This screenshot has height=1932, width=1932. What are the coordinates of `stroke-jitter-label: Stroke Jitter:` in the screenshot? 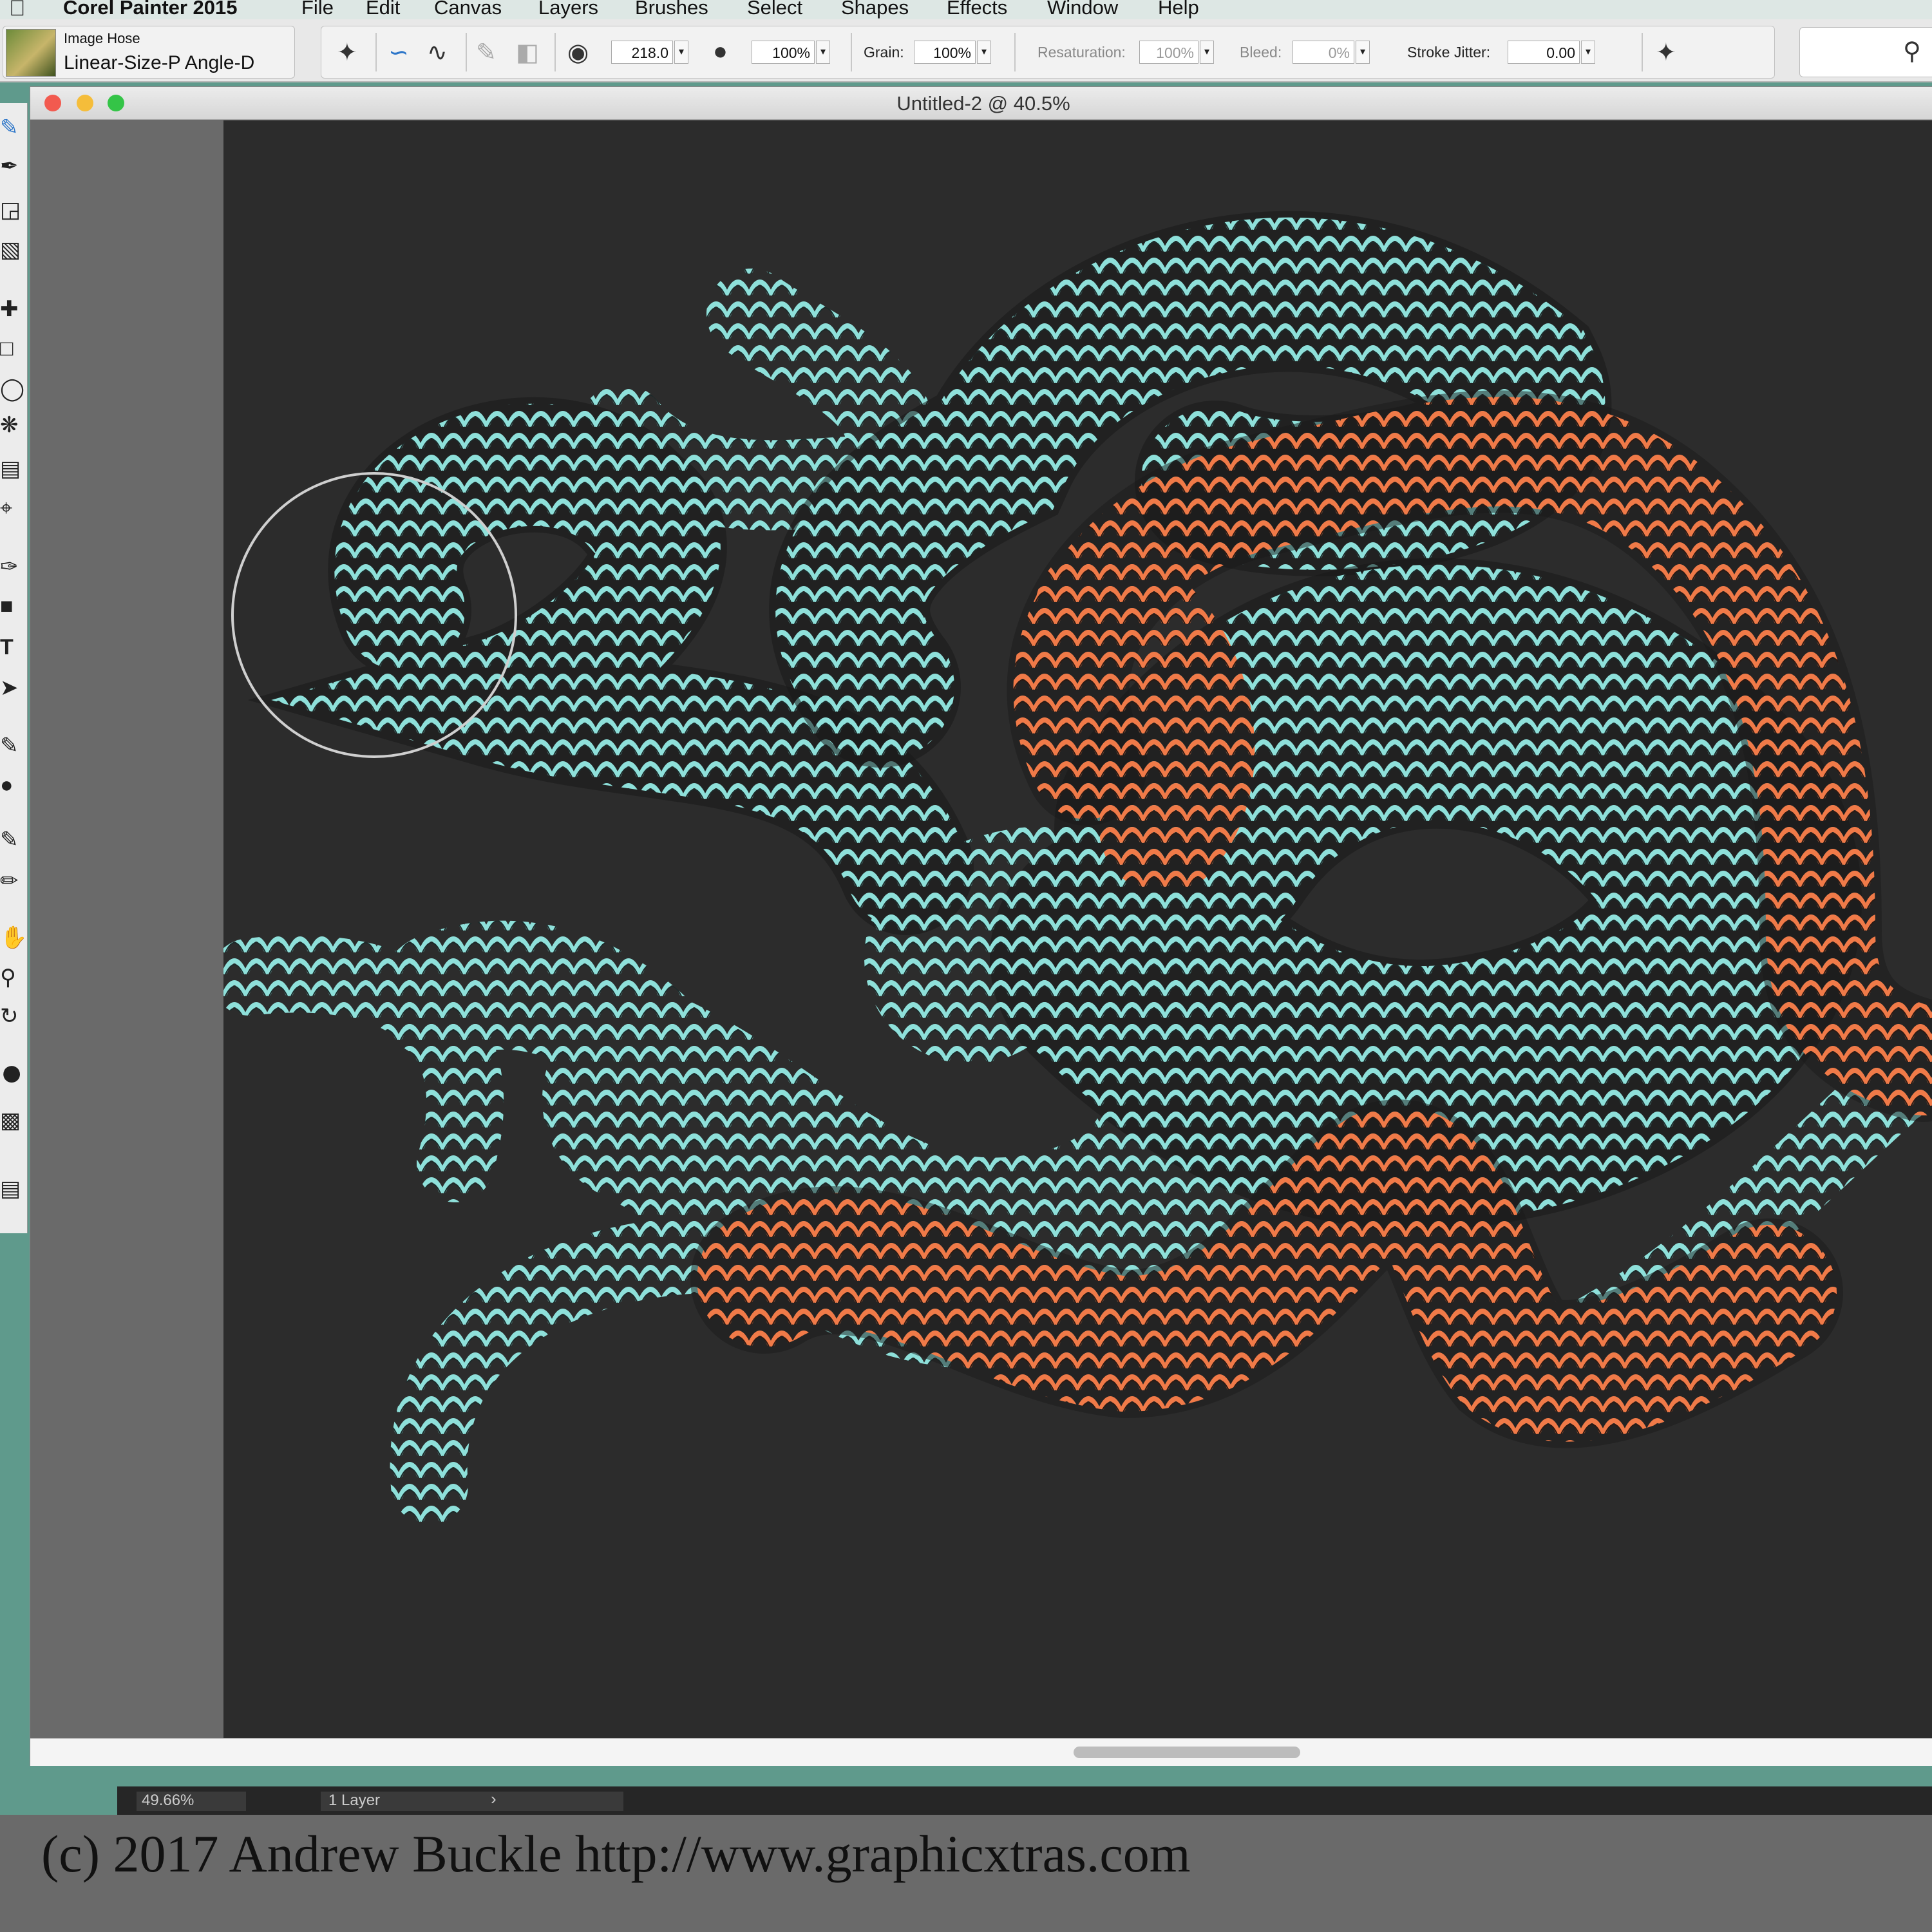 It's located at (1449, 52).